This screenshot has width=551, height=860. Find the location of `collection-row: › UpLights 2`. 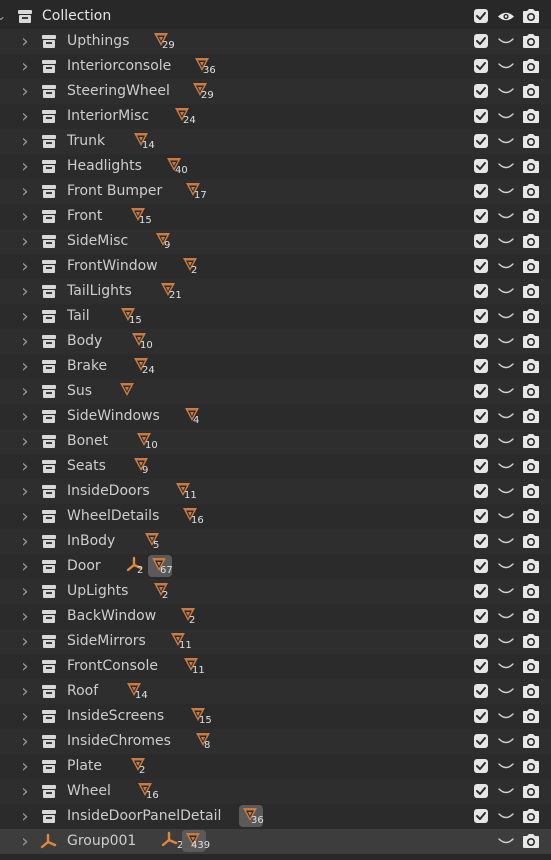

collection-row: › UpLights 2 is located at coordinates (275, 591).